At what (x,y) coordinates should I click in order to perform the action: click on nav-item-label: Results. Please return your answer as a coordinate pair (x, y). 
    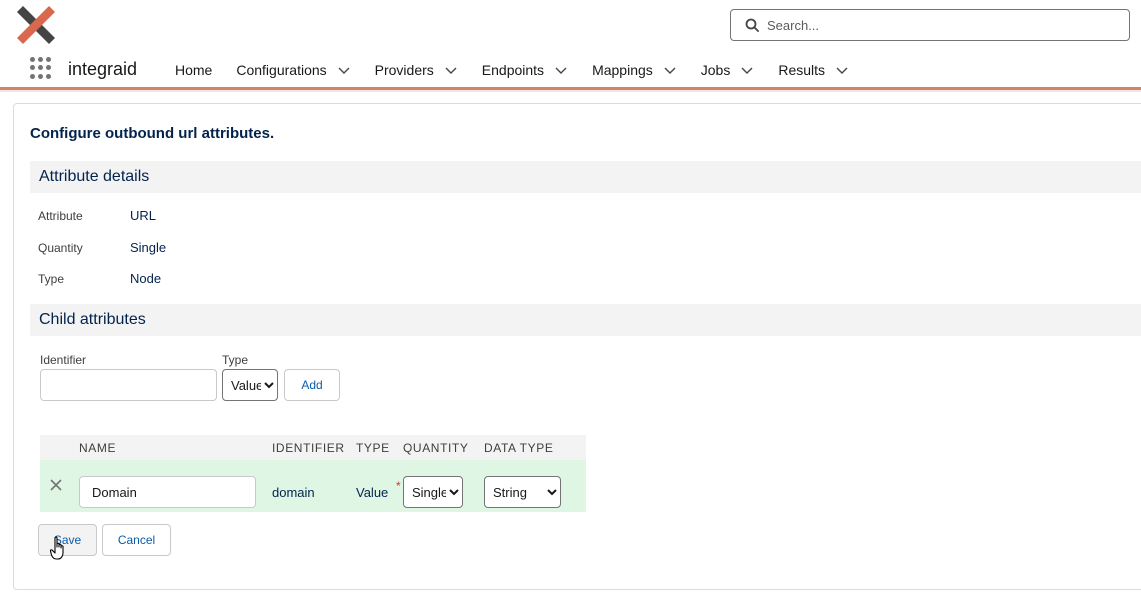
    Looking at the image, I should click on (802, 70).